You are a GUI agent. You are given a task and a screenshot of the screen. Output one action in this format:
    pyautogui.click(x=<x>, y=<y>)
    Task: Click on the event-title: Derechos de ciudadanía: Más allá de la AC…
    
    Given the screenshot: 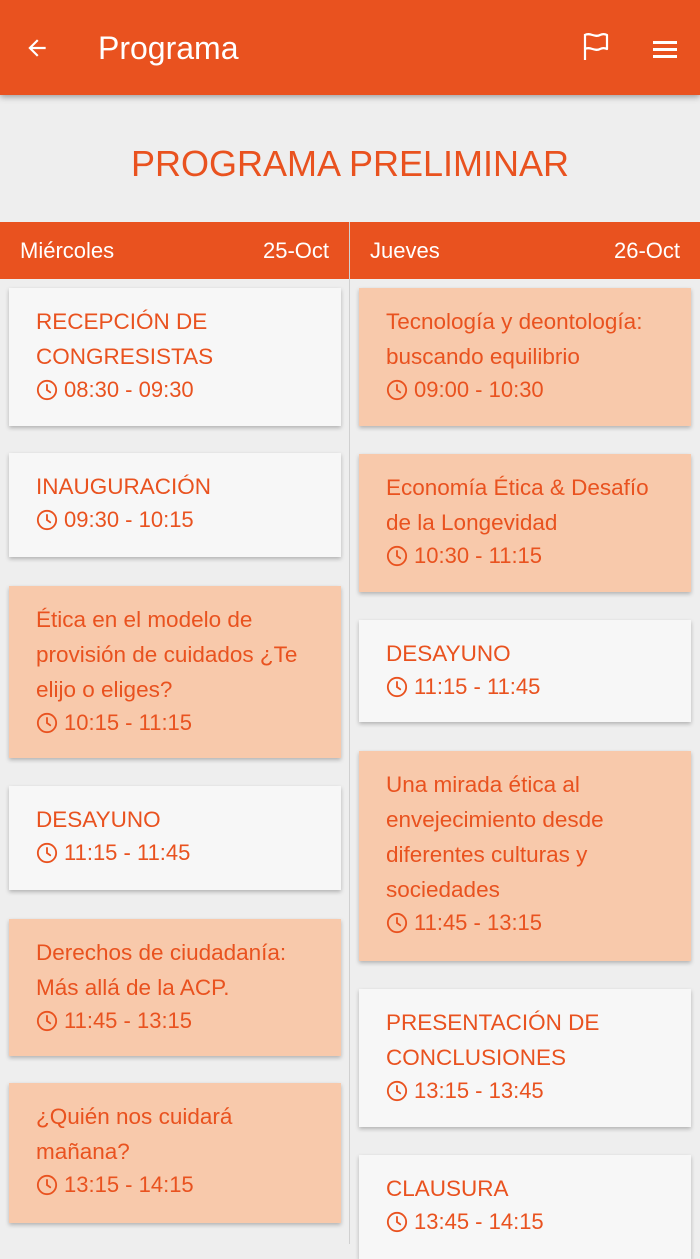 What is the action you would take?
    pyautogui.click(x=161, y=970)
    